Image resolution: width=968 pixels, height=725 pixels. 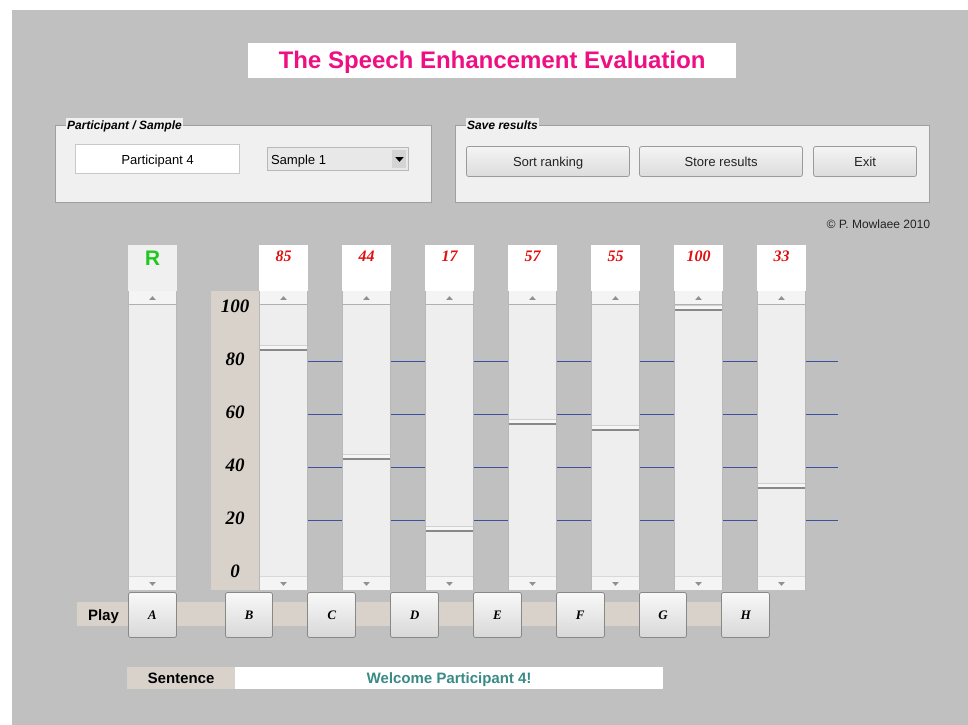 What do you see at coordinates (492, 60) in the screenshot?
I see `app-title: The Speech Enhancement Evaluation` at bounding box center [492, 60].